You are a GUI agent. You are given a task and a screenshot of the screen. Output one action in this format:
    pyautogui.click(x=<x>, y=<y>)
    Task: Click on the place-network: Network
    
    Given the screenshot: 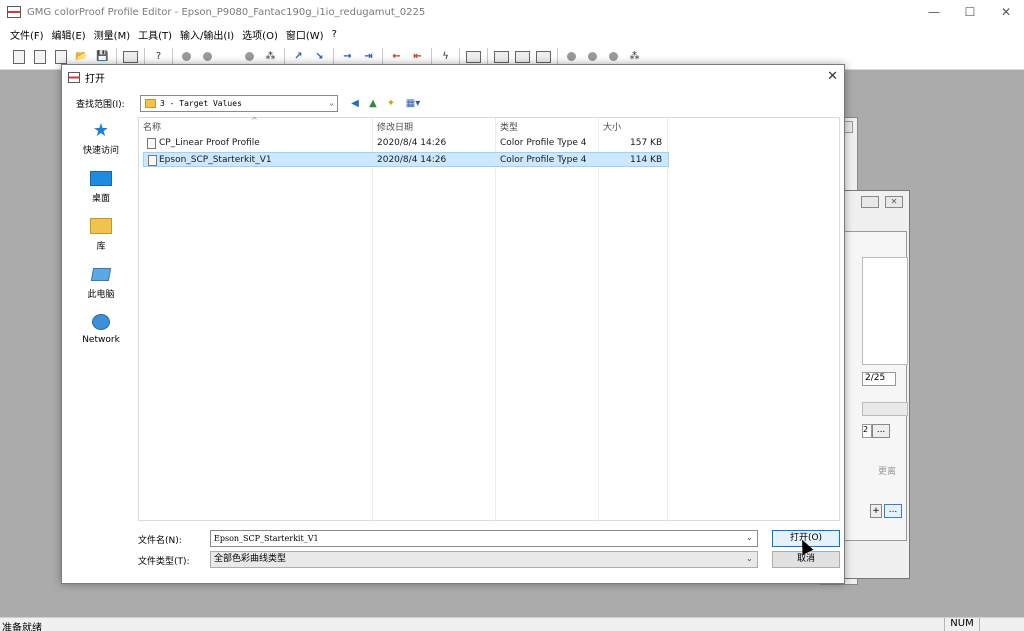 What is the action you would take?
    pyautogui.click(x=101, y=329)
    